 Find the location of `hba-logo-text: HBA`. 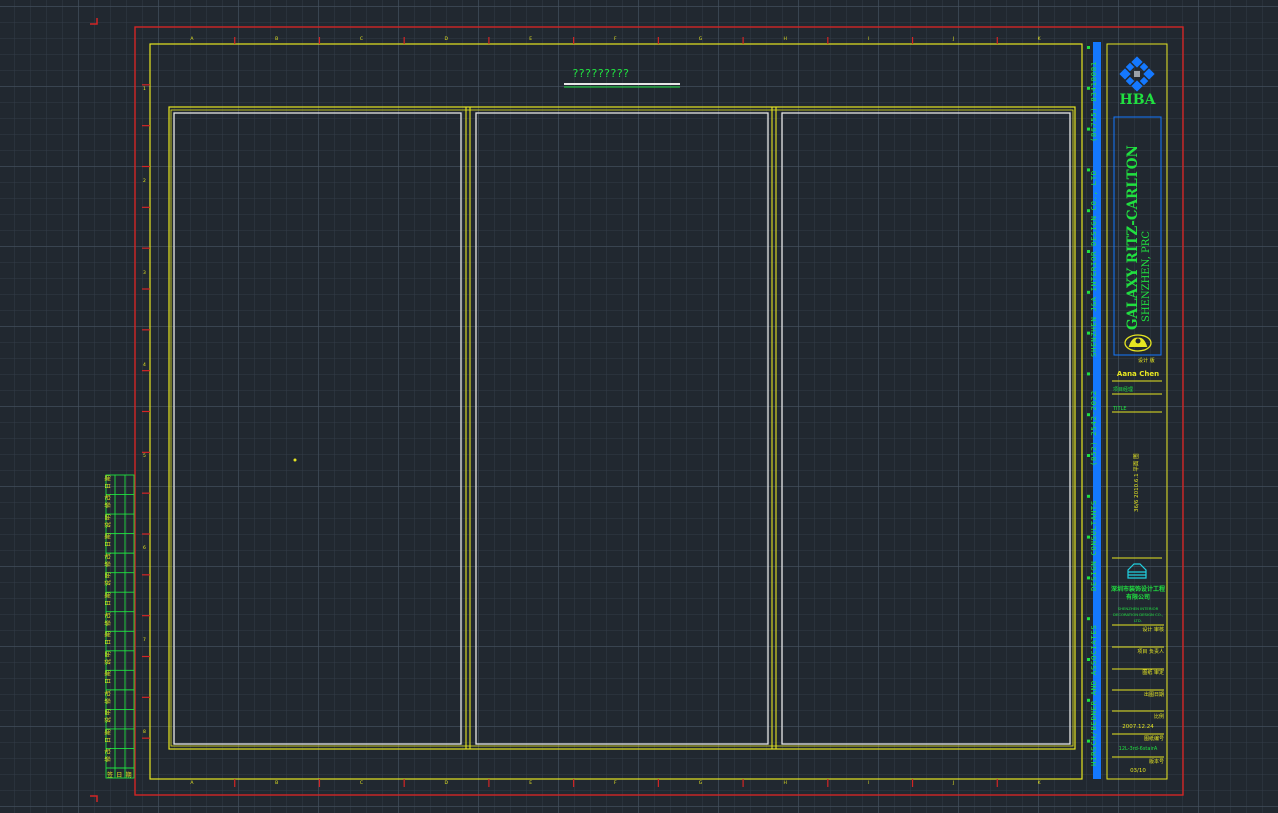

hba-logo-text: HBA is located at coordinates (1137, 100).